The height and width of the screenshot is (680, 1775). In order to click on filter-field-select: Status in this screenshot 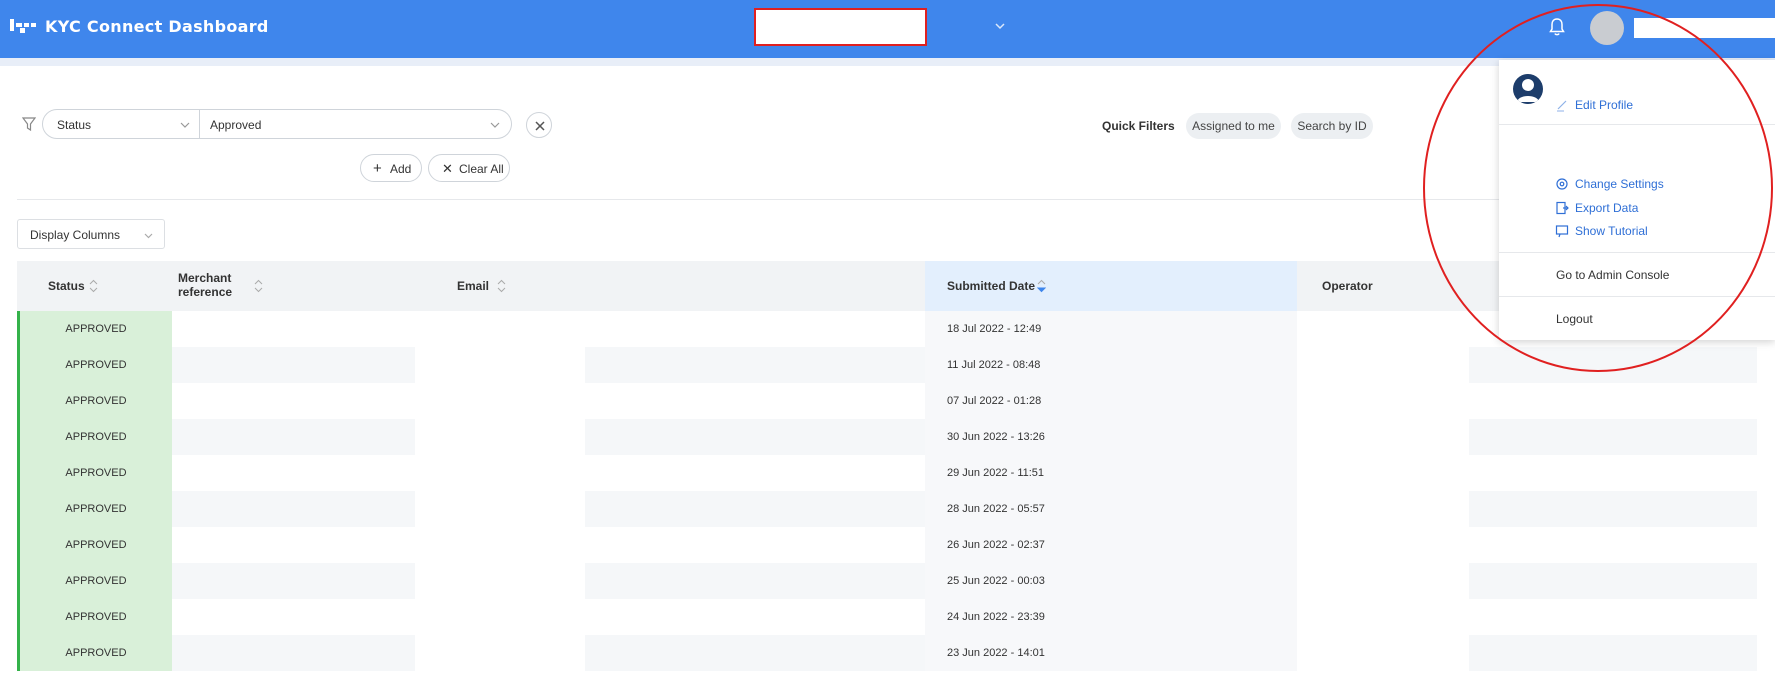, I will do `click(121, 124)`.